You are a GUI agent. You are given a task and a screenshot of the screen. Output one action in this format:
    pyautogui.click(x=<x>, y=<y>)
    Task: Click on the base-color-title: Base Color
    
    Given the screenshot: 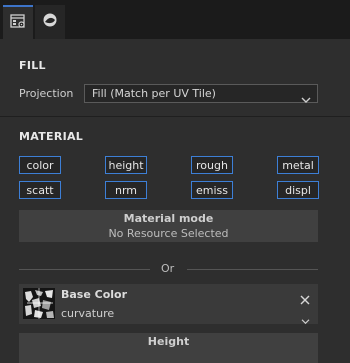 What is the action you would take?
    pyautogui.click(x=94, y=294)
    